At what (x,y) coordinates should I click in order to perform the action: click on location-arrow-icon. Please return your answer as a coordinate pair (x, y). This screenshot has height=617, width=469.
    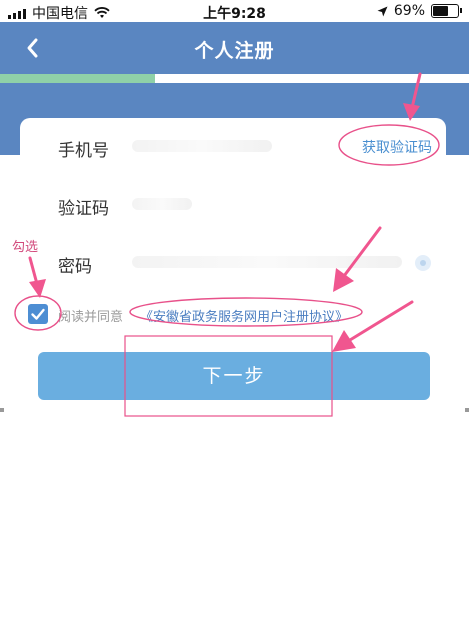
    Looking at the image, I should click on (382, 11).